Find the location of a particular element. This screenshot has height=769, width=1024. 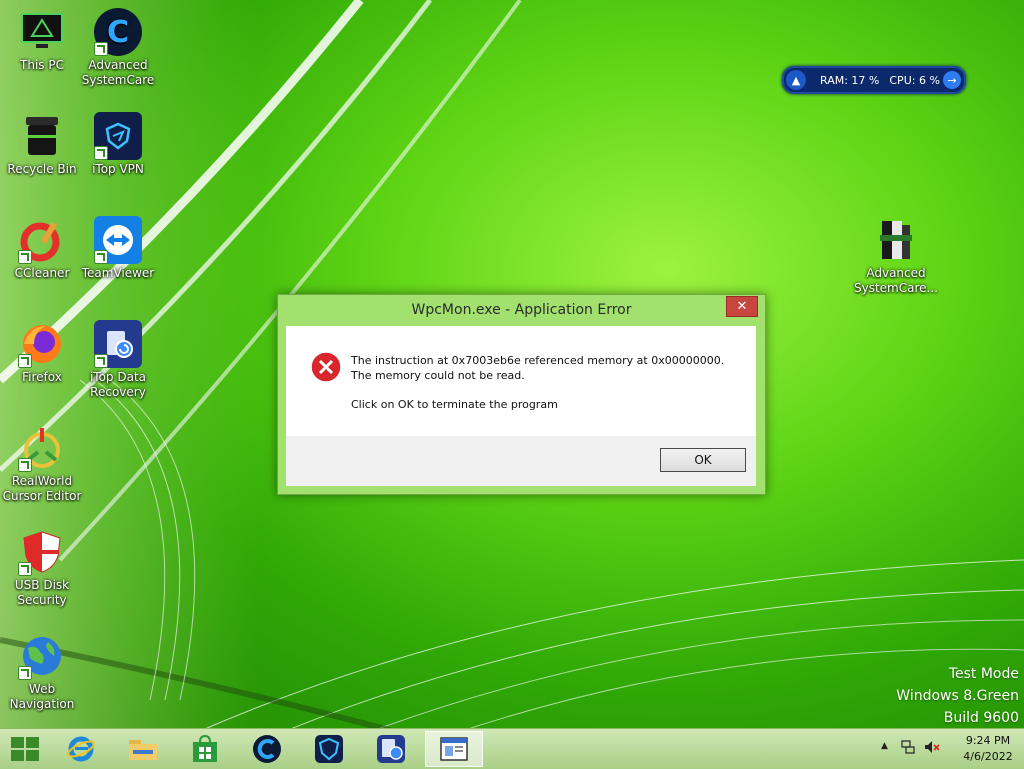

ok-button: OK is located at coordinates (703, 460).